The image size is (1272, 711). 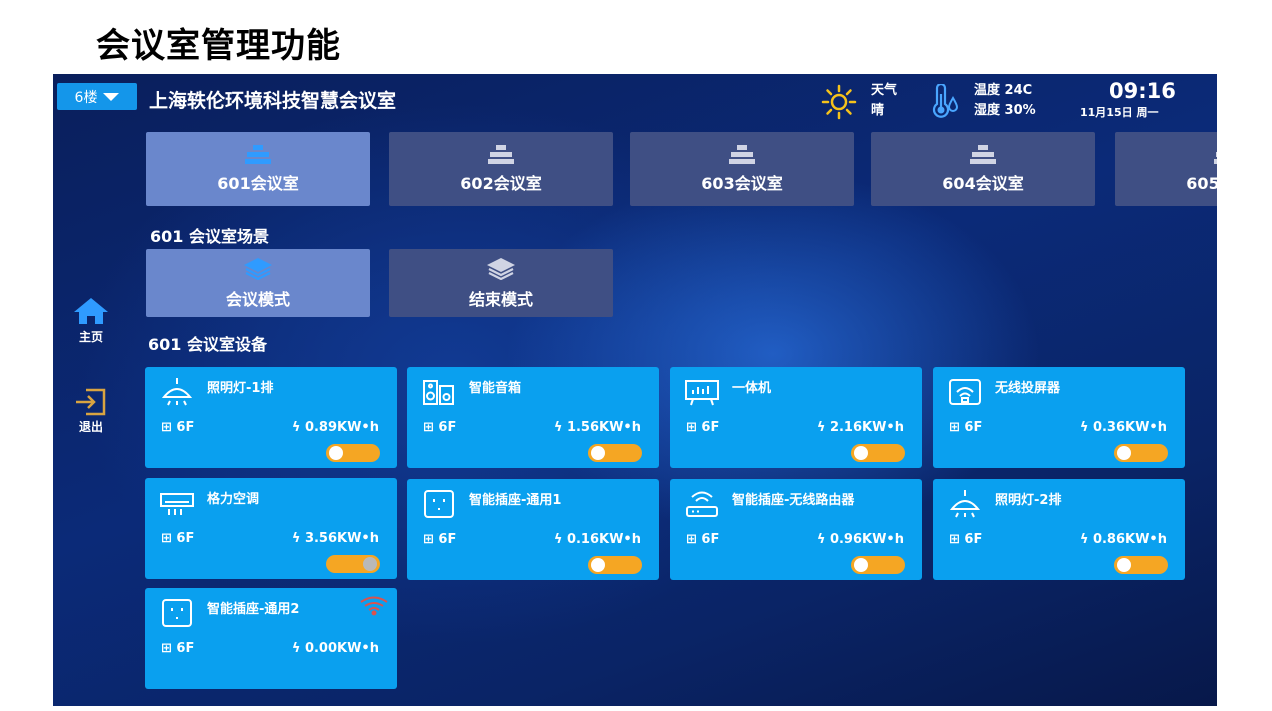 What do you see at coordinates (1059, 529) in the screenshot?
I see `device-card: 照明灯-2排 ⊞ 6F ϟ 0.86KW•h` at bounding box center [1059, 529].